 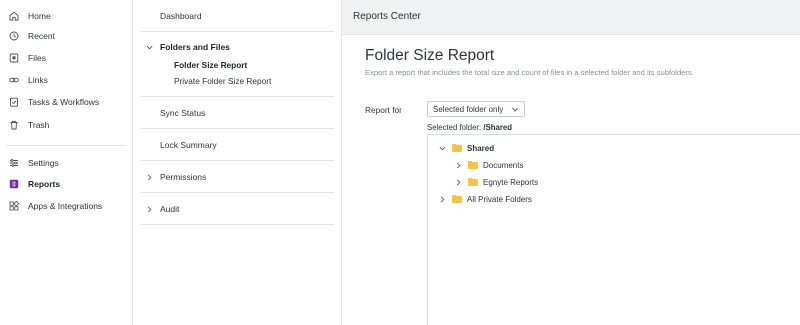 I want to click on header-title: Reports Center, so click(x=387, y=16).